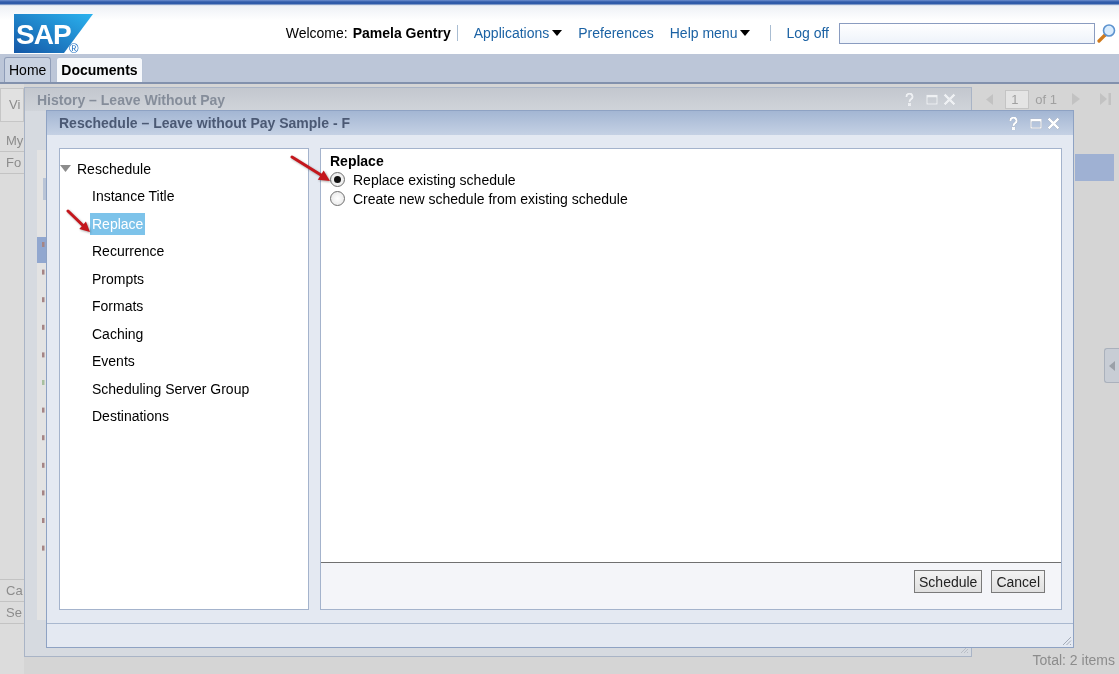 This screenshot has width=1119, height=674. Describe the element at coordinates (932, 99) in the screenshot. I see `maximize-icon` at that location.